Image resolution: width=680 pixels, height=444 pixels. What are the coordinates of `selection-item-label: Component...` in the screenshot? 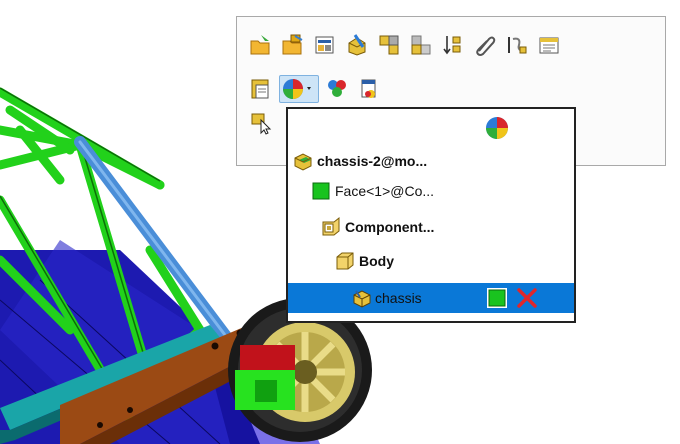 It's located at (390, 227).